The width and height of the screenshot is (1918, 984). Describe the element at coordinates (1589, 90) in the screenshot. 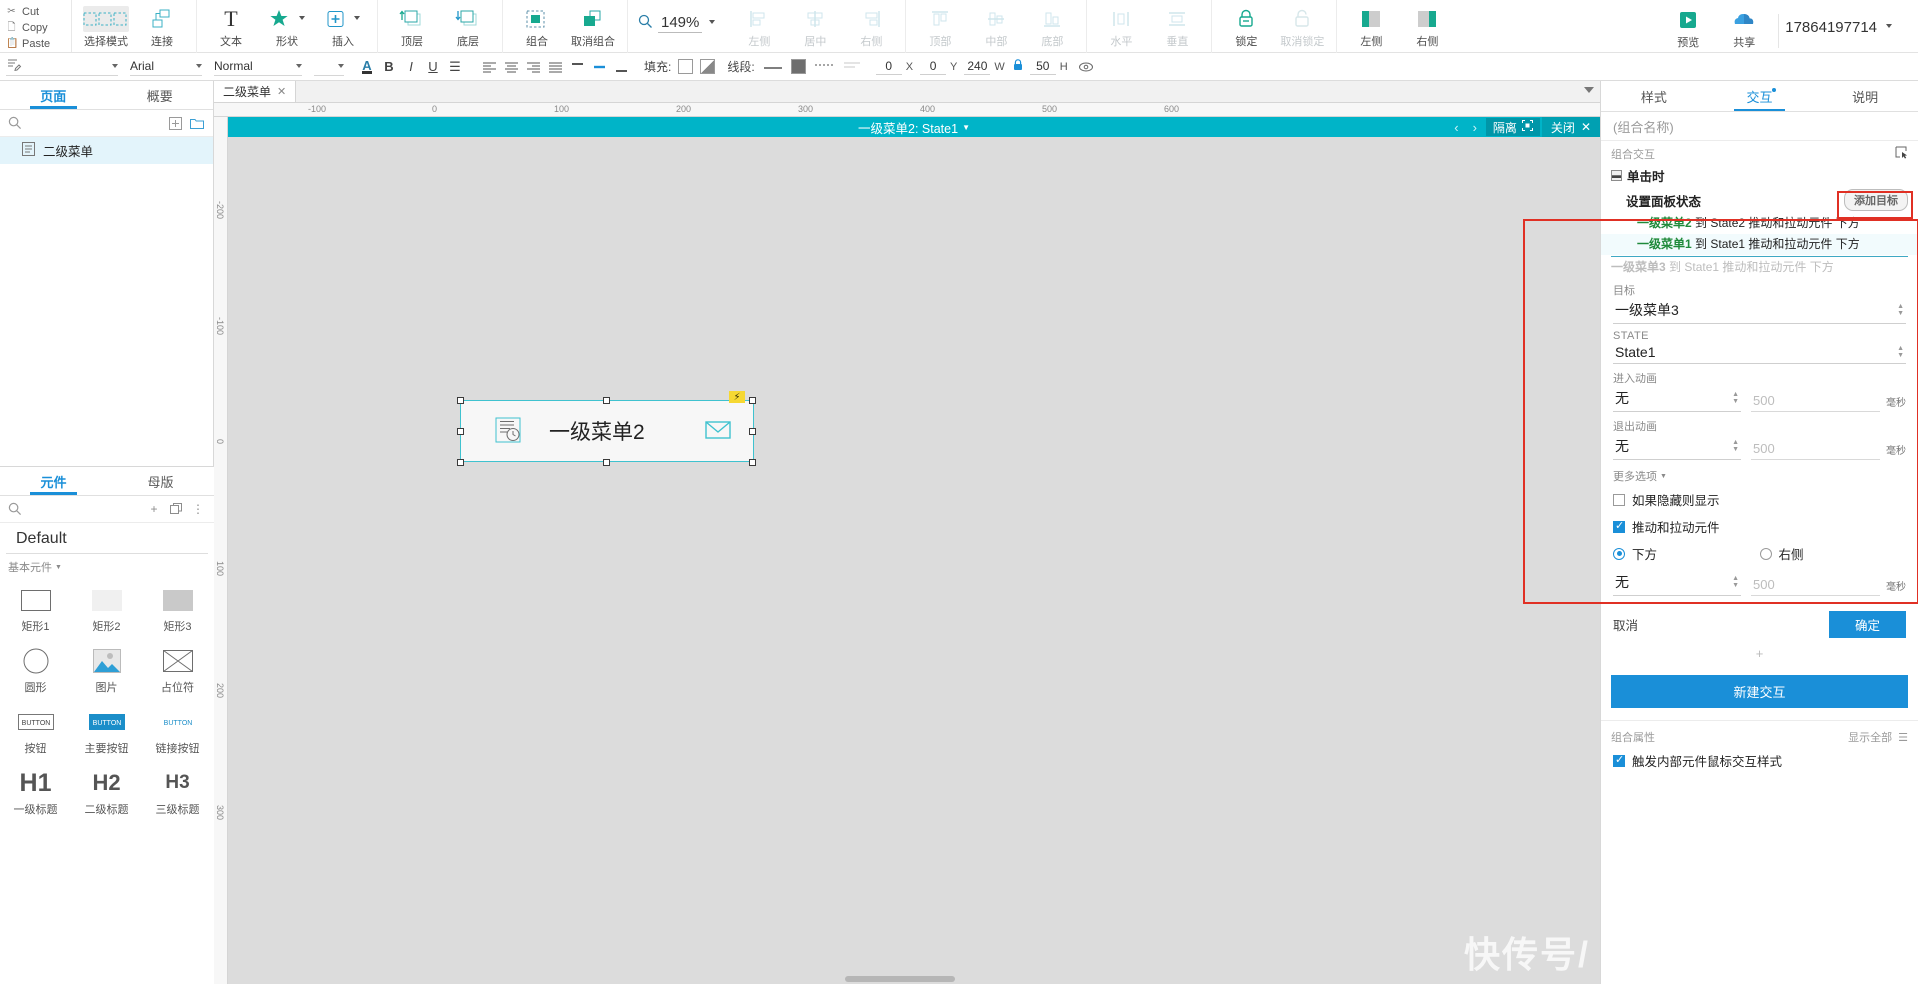

I see `tabstrip-overflow-caret-icon` at that location.